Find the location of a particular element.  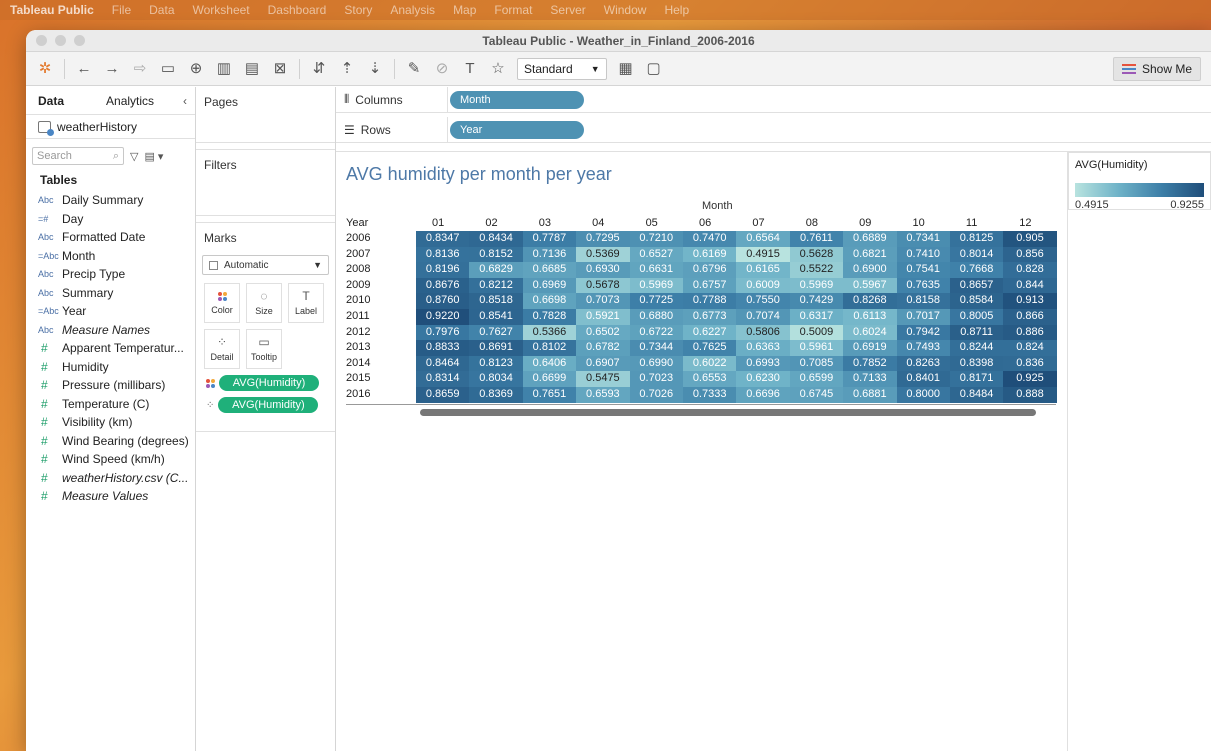

heatmap-cell: 0.5369 is located at coordinates (603, 254).